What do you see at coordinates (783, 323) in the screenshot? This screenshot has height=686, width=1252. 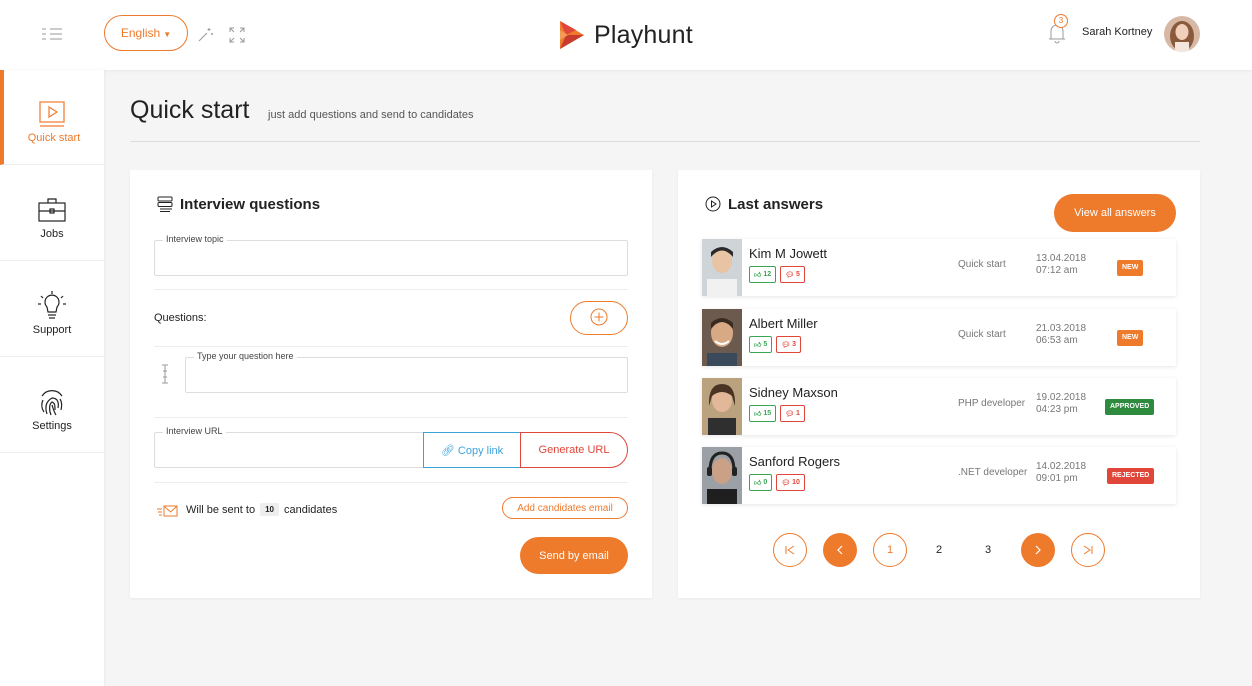 I see `candidate-name: Albert Miller` at bounding box center [783, 323].